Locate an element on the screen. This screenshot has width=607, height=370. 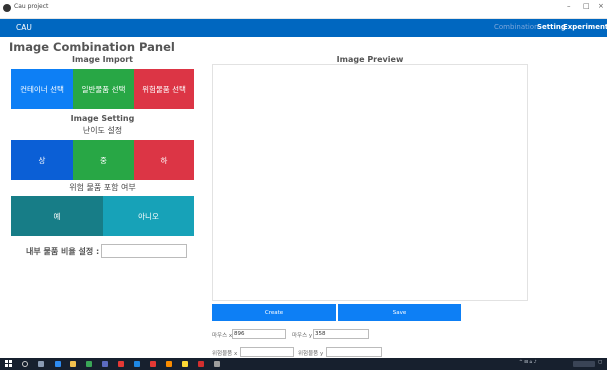
select-normal-item-button: 일반물품 선택 is located at coordinates (103, 89).